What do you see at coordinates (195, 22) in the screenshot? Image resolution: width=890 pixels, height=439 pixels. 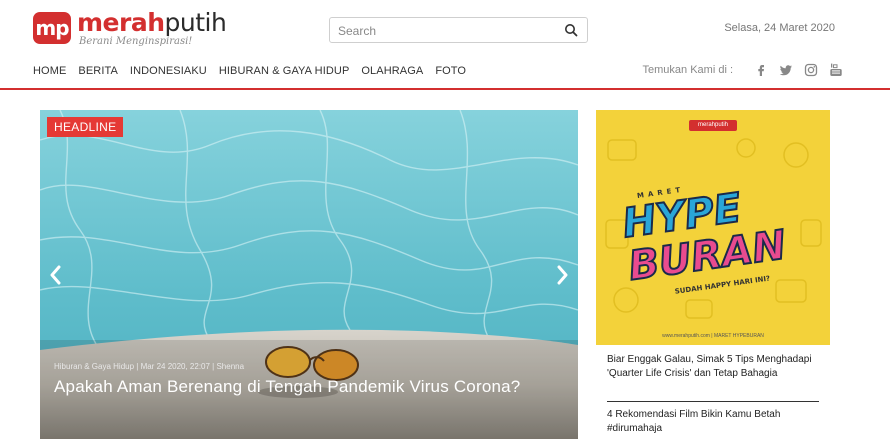 I see `logo-word-dark: putih` at bounding box center [195, 22].